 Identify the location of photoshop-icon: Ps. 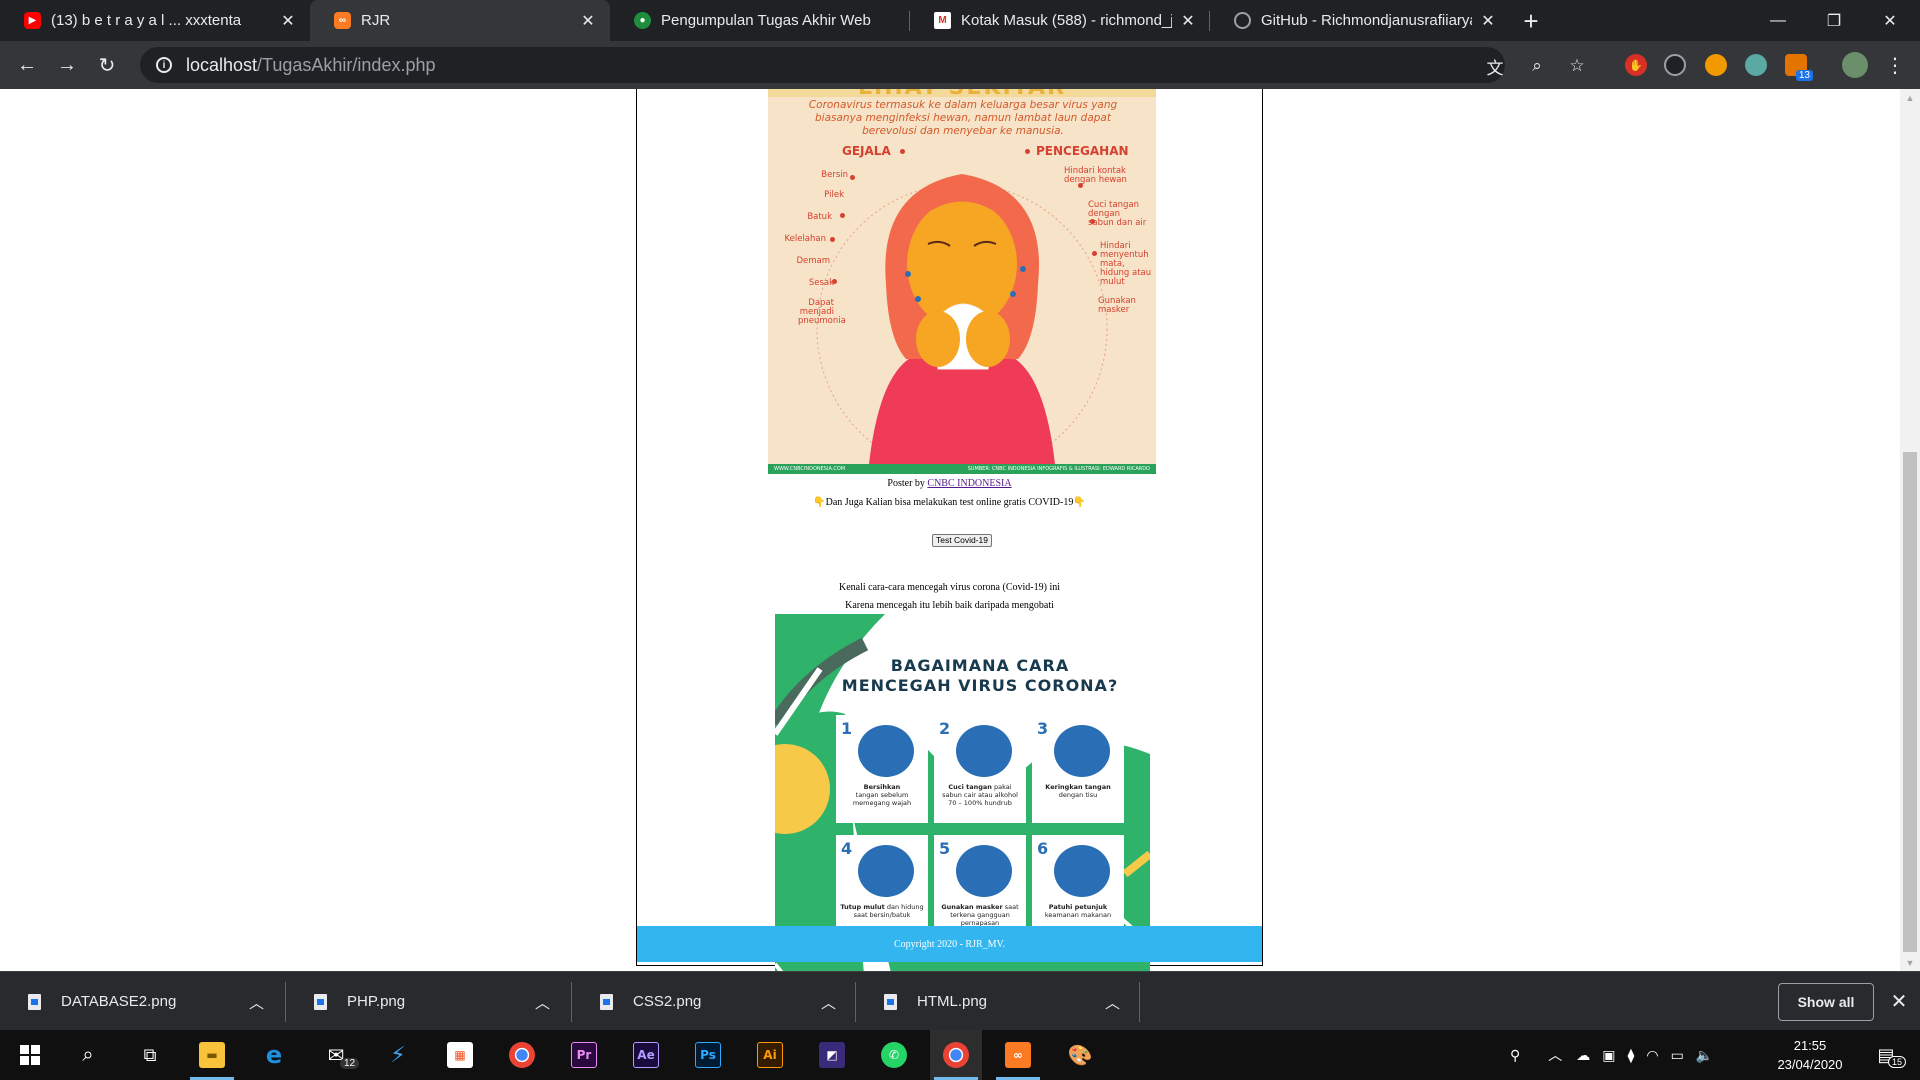
(708, 1055).